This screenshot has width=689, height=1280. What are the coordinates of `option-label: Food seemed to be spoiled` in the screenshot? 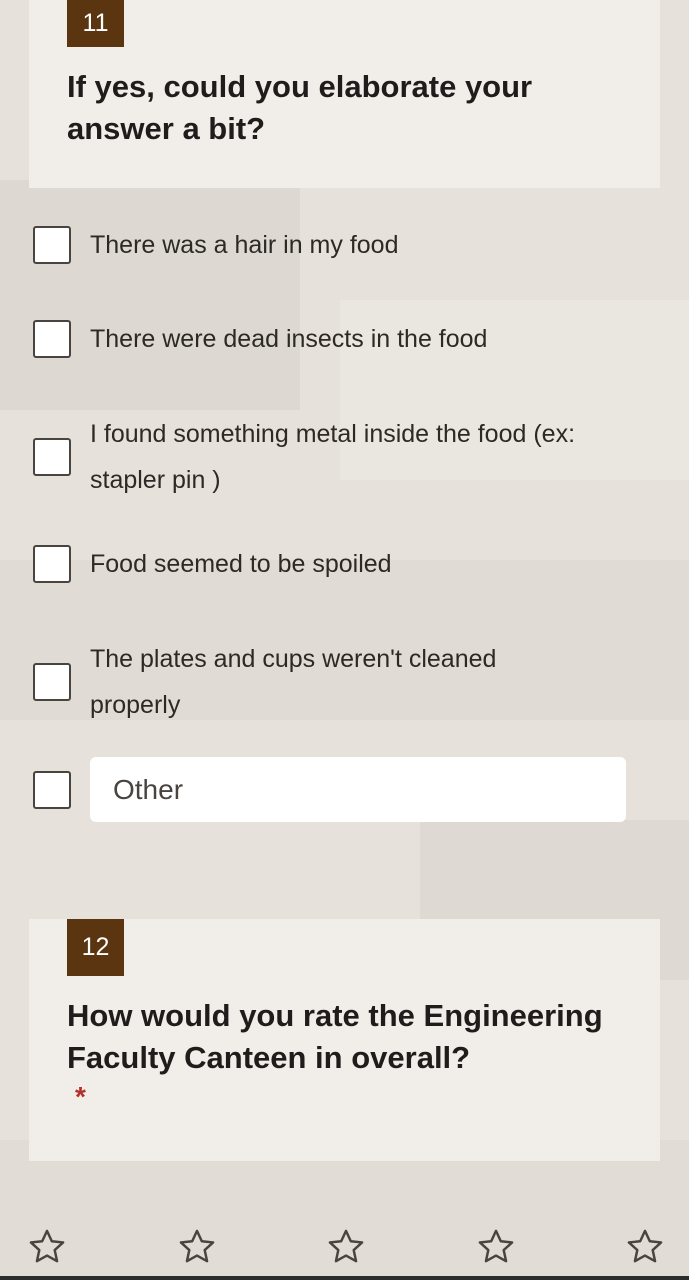 It's located at (241, 564).